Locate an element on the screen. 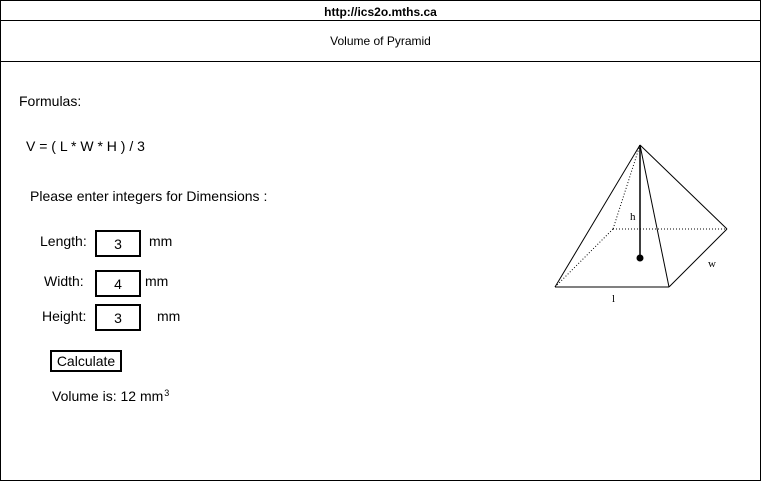  height-unit: mm is located at coordinates (169, 316).